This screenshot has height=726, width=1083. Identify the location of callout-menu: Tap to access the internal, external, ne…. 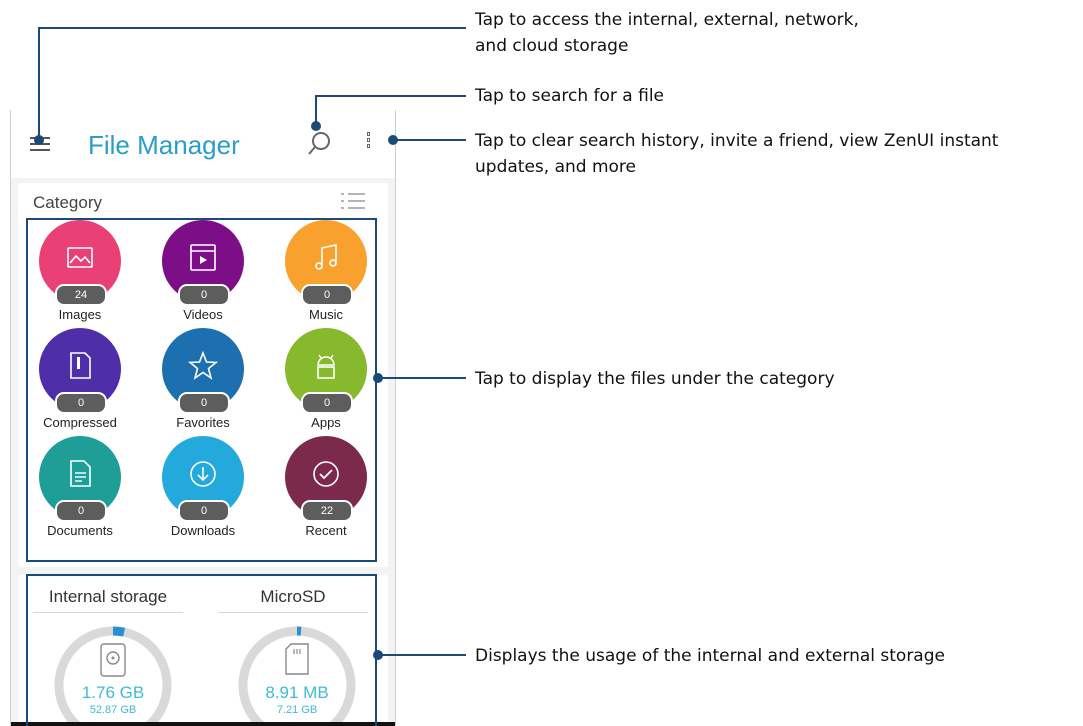
(667, 33).